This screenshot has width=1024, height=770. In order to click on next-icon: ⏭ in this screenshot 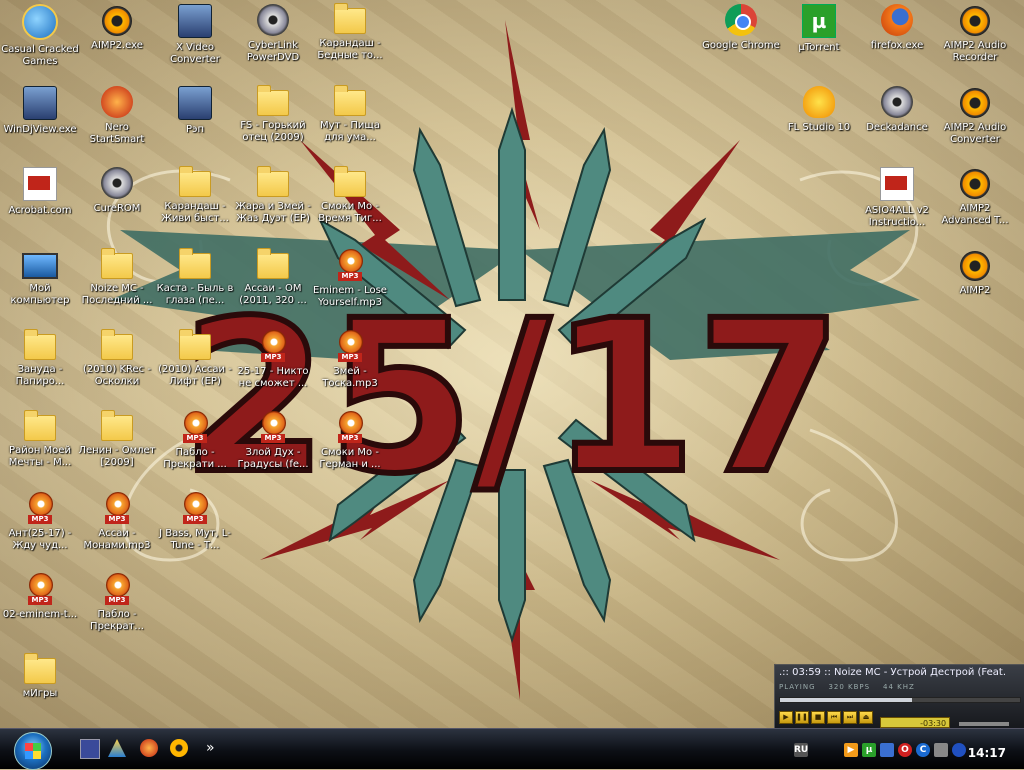, I will do `click(850, 717)`.